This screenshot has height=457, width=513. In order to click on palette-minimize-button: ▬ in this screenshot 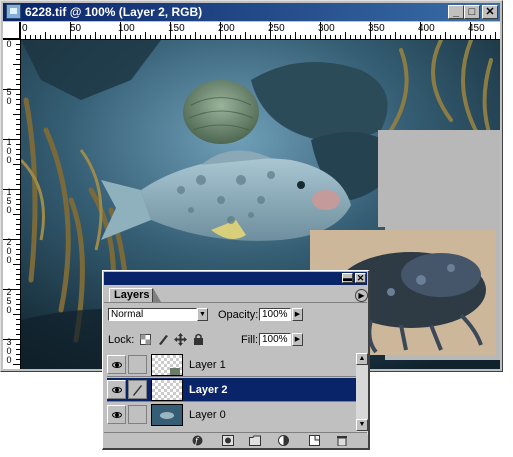, I will do `click(347, 278)`.